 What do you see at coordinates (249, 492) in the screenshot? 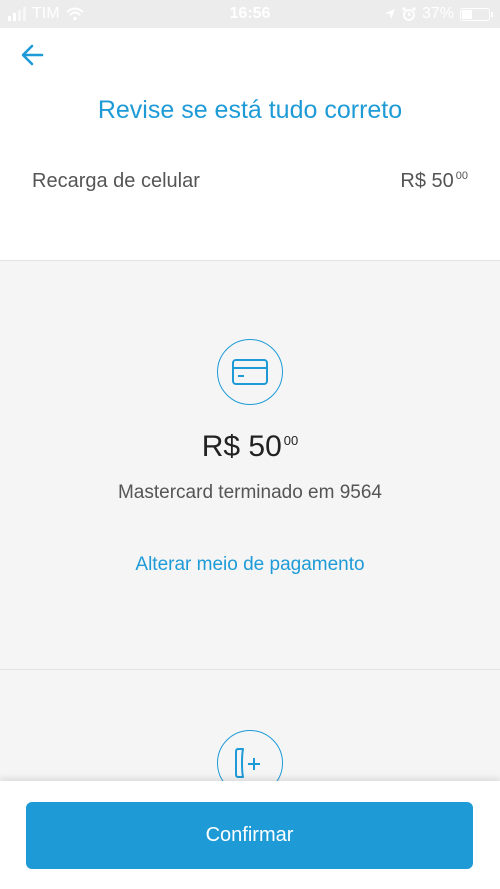
I see `payment-method-description: Mastercard terminado em 9564` at bounding box center [249, 492].